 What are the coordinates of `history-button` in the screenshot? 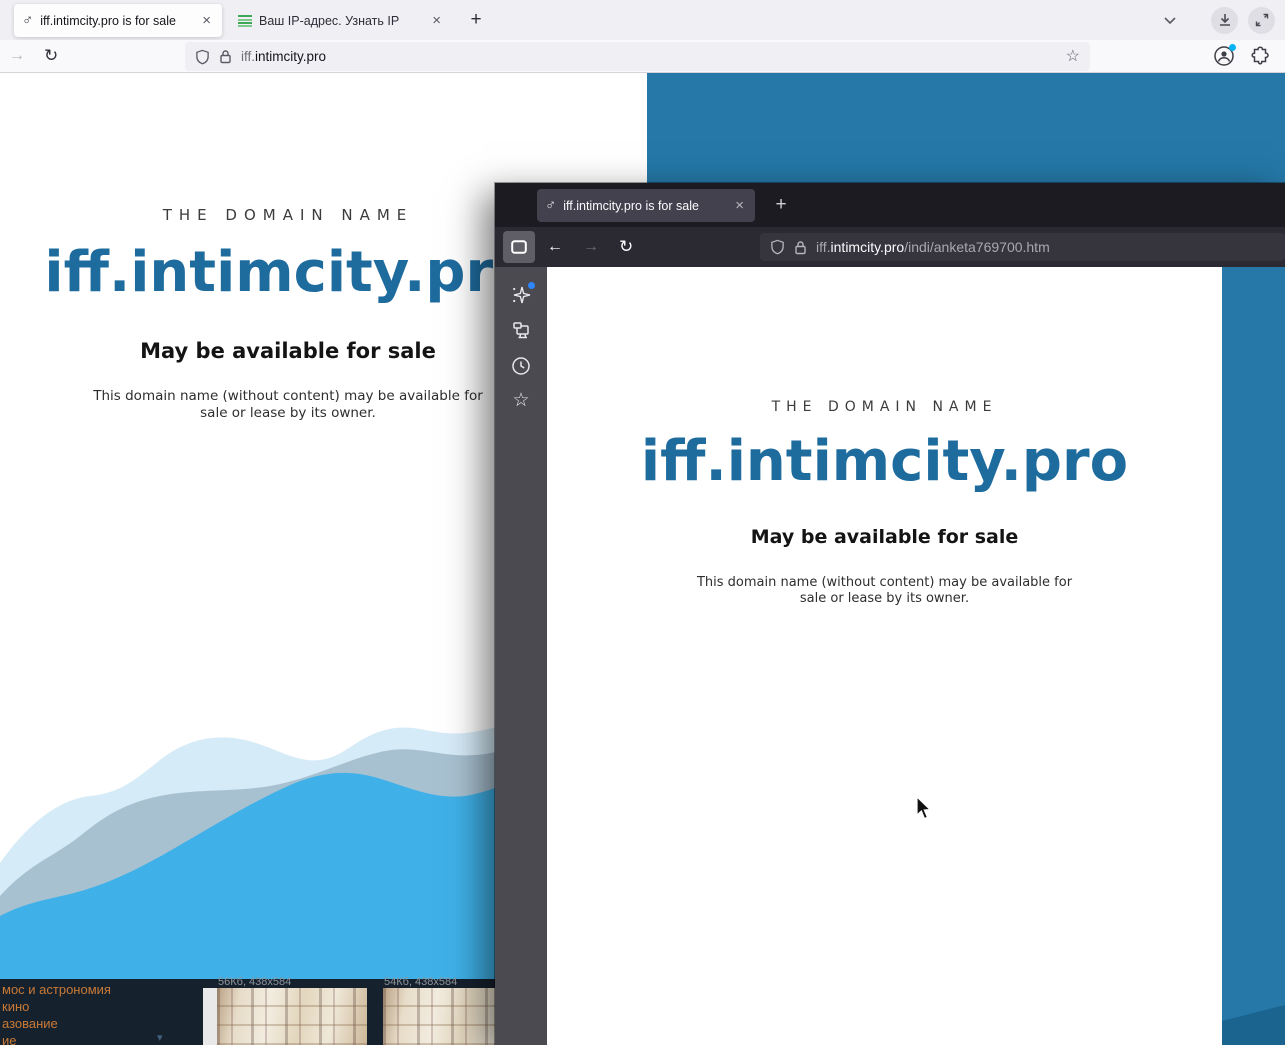 It's located at (521, 368).